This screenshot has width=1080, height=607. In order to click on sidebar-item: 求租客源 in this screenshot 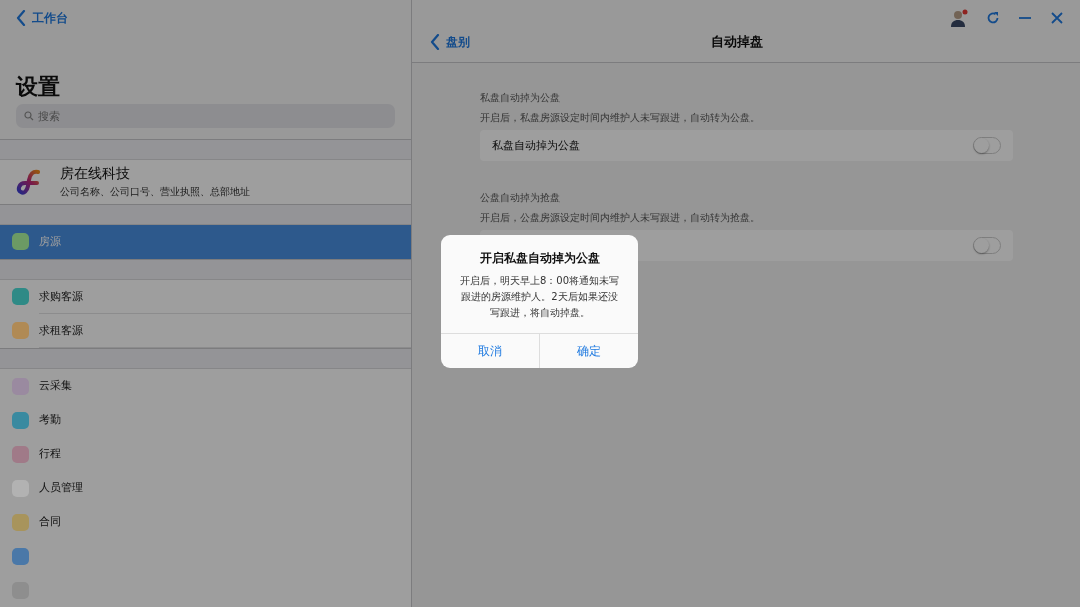, I will do `click(205, 330)`.